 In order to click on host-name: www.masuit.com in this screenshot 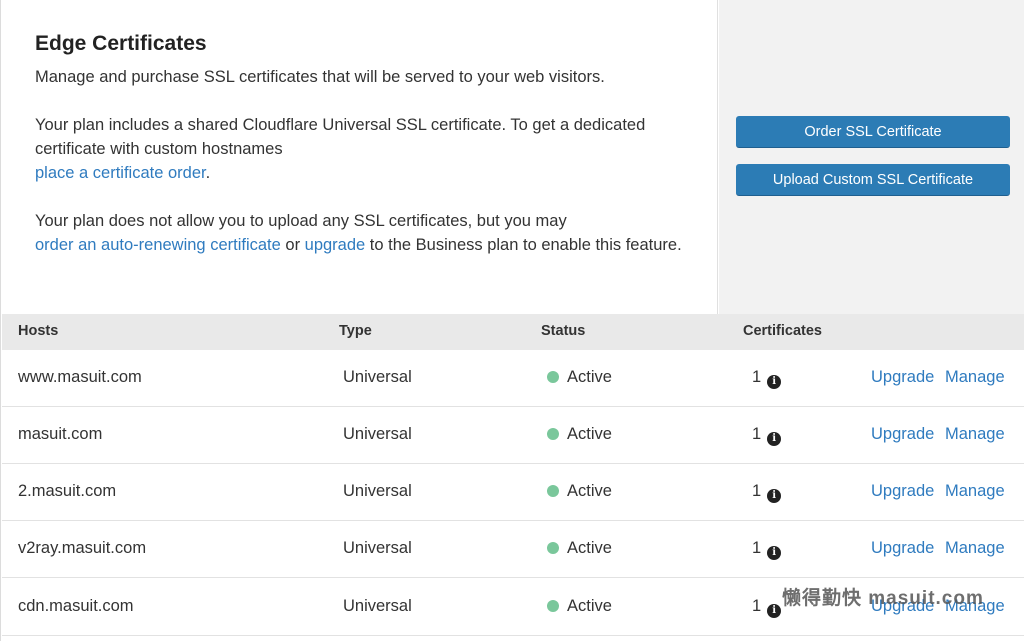, I will do `click(80, 377)`.